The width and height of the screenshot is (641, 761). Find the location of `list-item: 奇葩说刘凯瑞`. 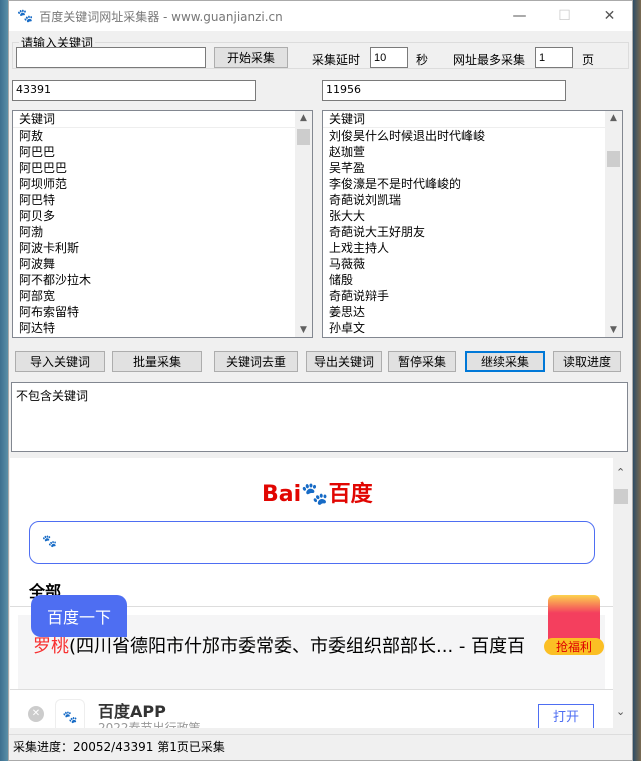

list-item: 奇葩说刘凯瑞 is located at coordinates (472, 200).